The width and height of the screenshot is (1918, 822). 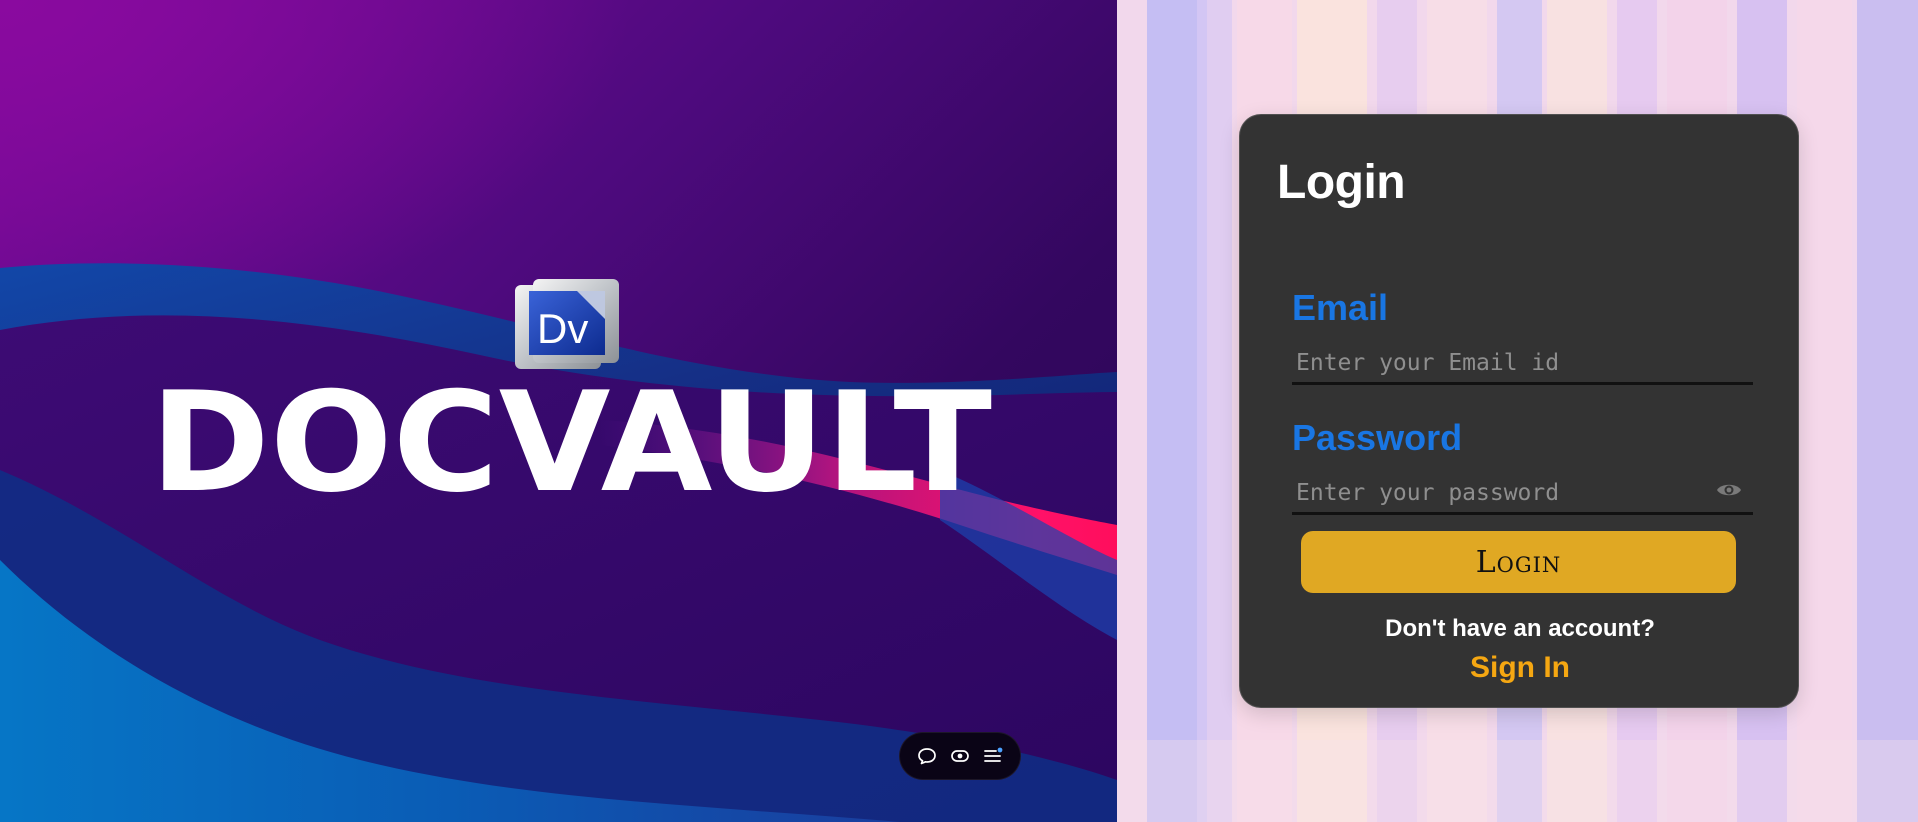 I want to click on email-field-container, so click(x=1522, y=362).